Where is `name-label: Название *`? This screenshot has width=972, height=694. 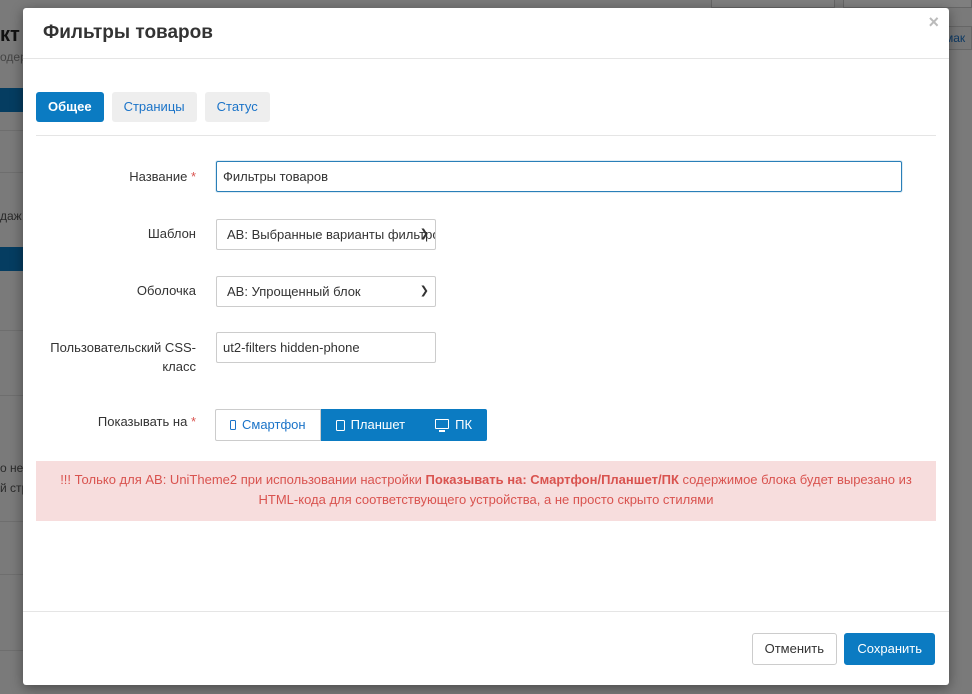 name-label: Название * is located at coordinates (162, 176).